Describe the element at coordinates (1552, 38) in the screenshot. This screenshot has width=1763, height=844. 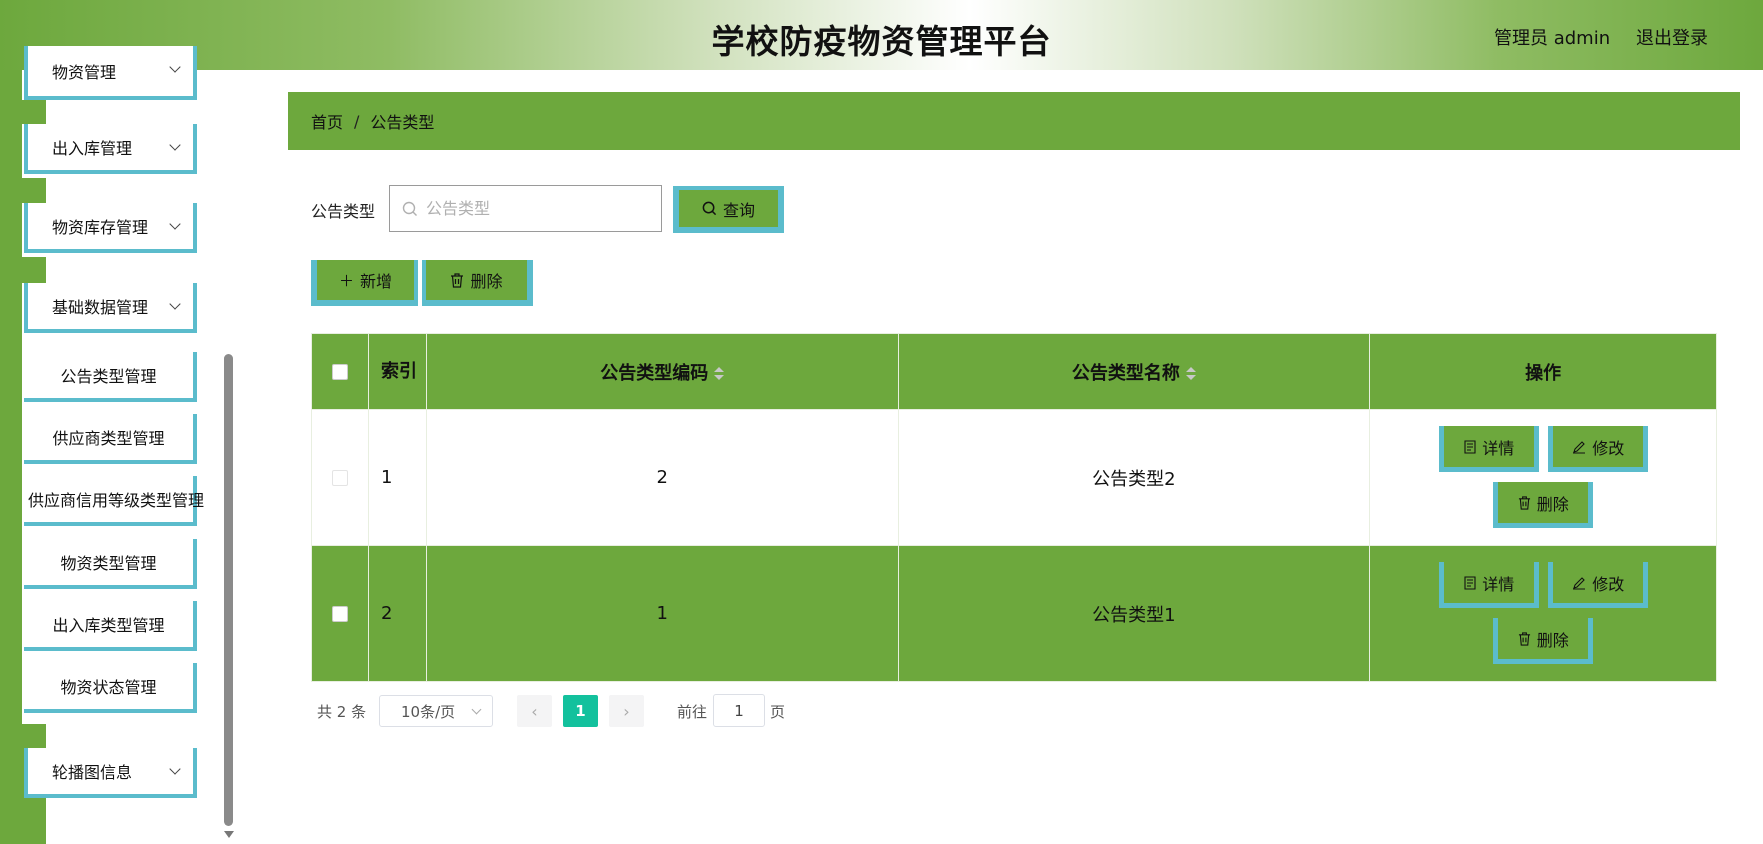
I see `current-user: 管理员 admin` at that location.